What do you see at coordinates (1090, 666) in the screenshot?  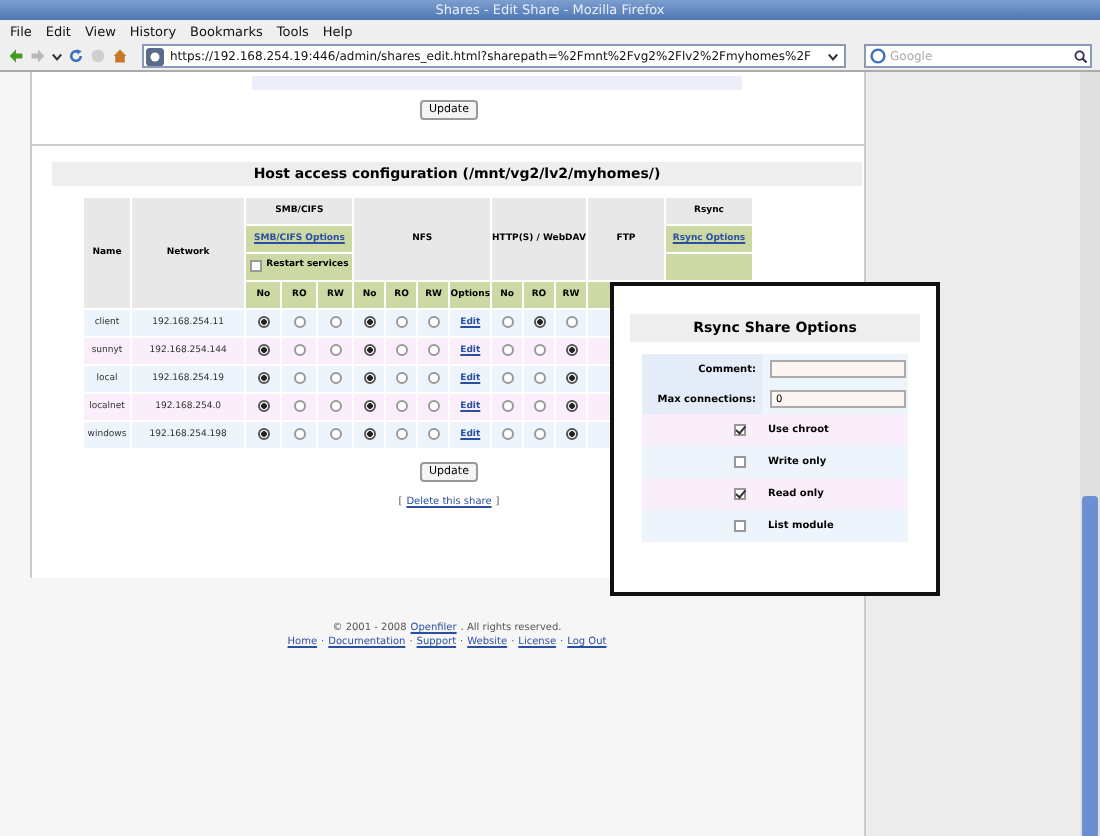 I see `scroll-thumb` at bounding box center [1090, 666].